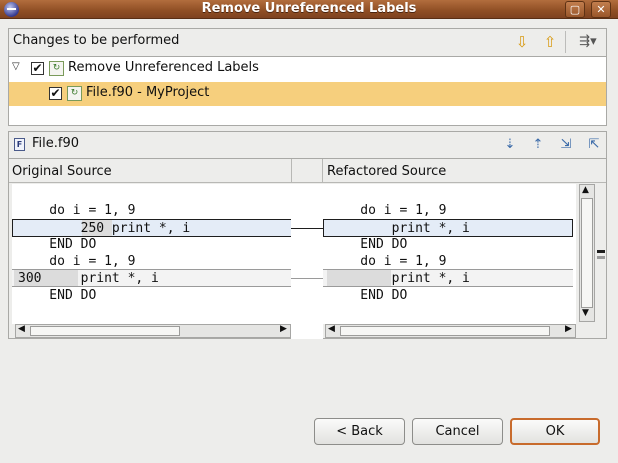 Image resolution: width=618 pixels, height=463 pixels. Describe the element at coordinates (601, 9) in the screenshot. I see `close-button: ✕` at that location.